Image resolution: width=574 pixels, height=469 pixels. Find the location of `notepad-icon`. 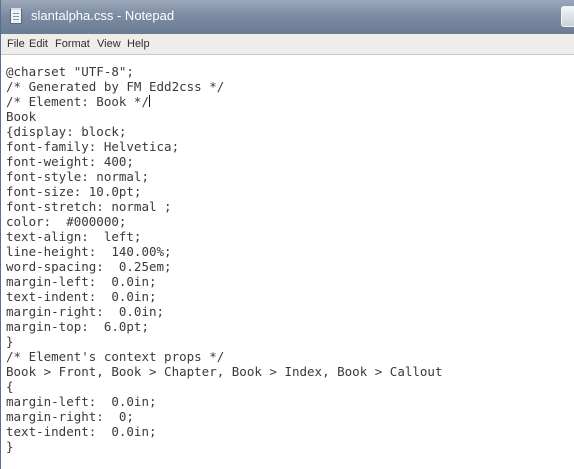

notepad-icon is located at coordinates (16, 16).